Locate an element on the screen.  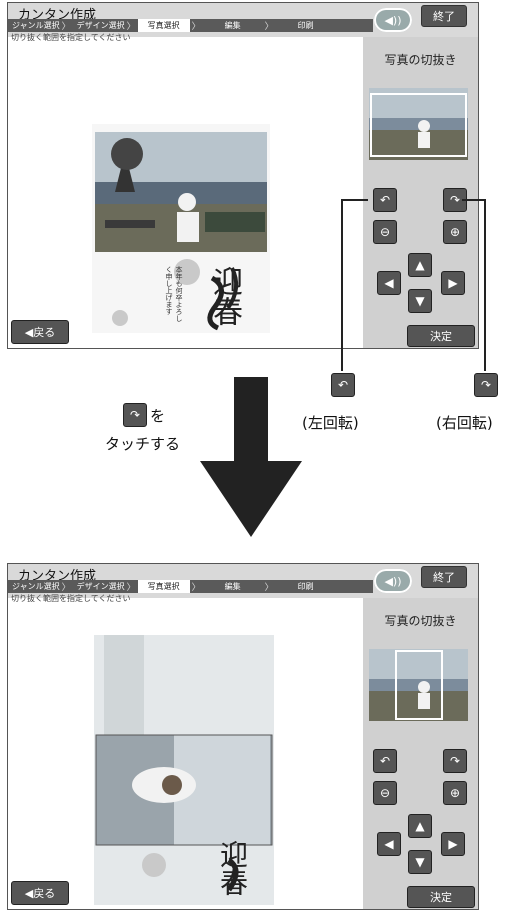
card-greeting: 迎春 is located at coordinates (224, 296).